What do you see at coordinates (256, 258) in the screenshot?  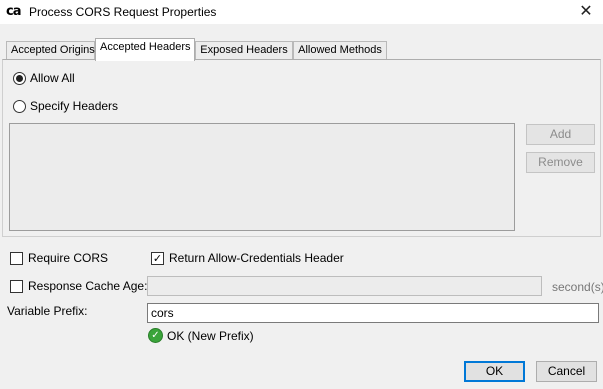 I see `return-credentials-label: Return Allow-Credentials Header` at bounding box center [256, 258].